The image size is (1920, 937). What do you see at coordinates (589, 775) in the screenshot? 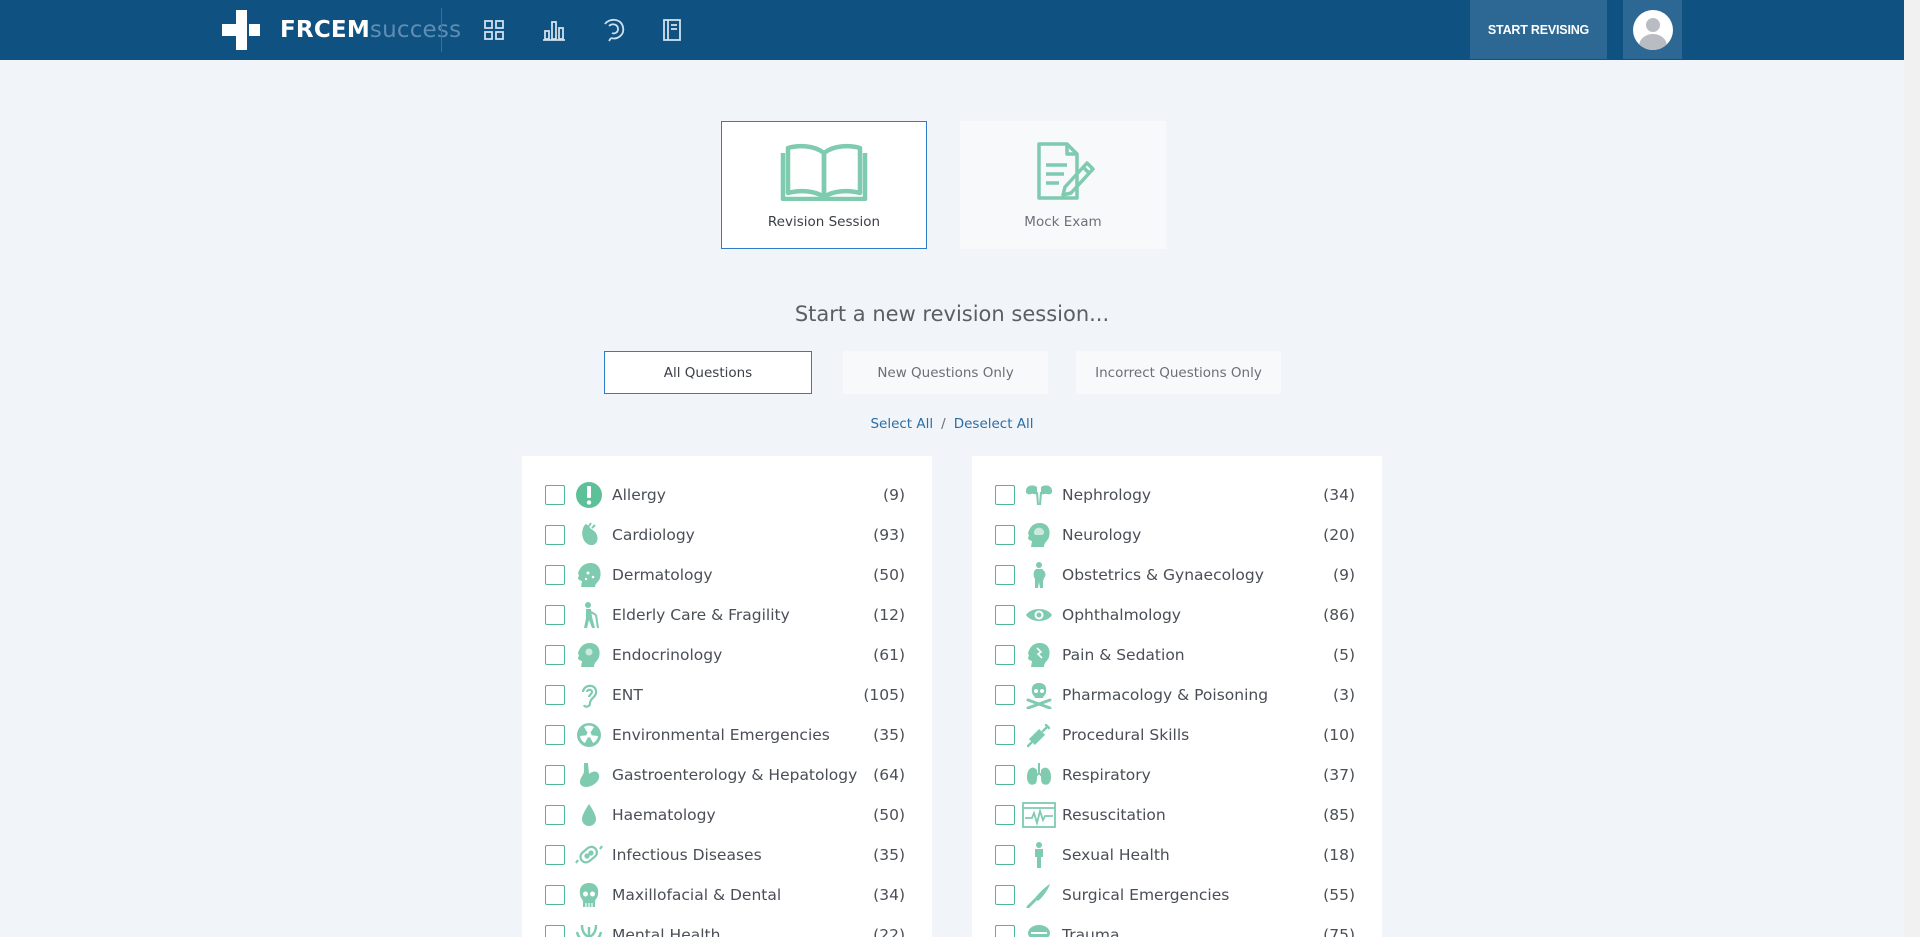
I see `stomach-icon` at bounding box center [589, 775].